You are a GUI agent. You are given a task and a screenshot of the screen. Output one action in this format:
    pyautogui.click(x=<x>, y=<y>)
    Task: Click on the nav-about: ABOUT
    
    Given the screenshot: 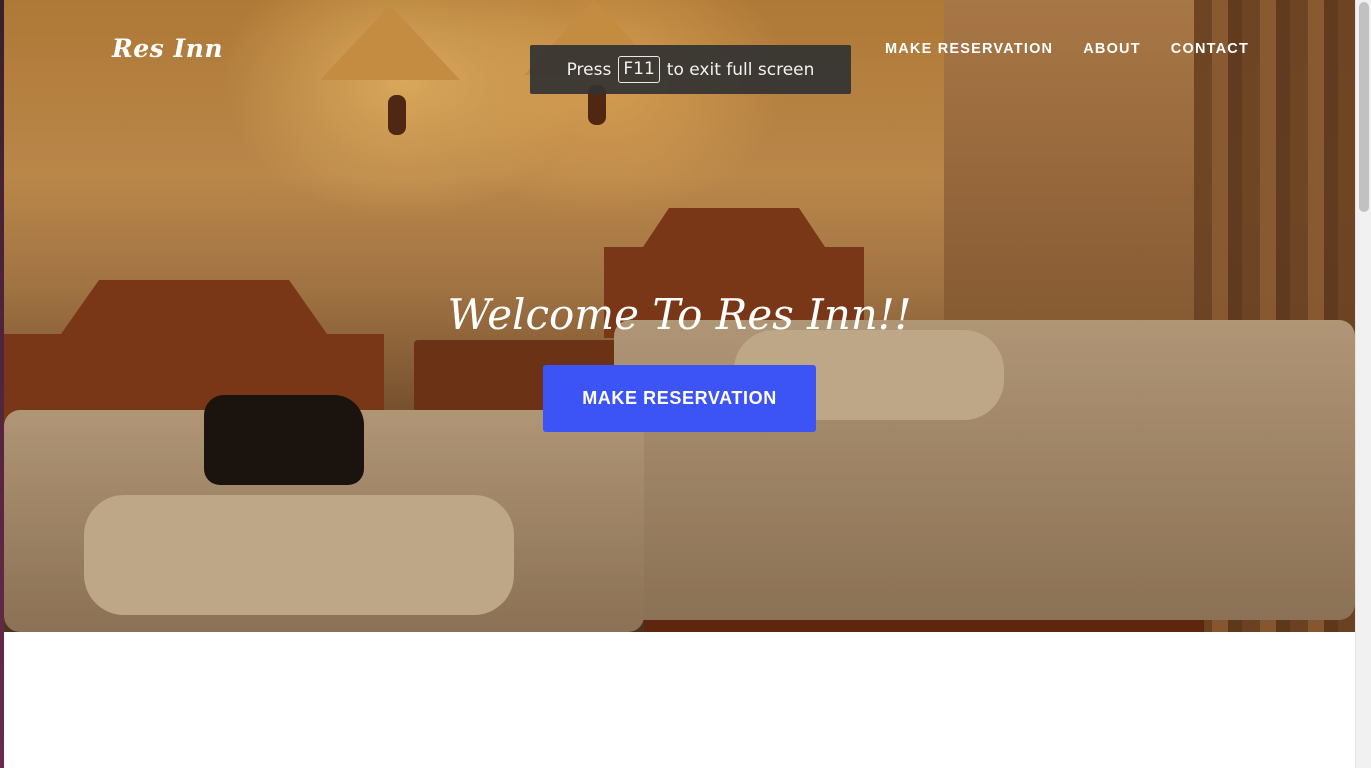 What is the action you would take?
    pyautogui.click(x=1112, y=49)
    